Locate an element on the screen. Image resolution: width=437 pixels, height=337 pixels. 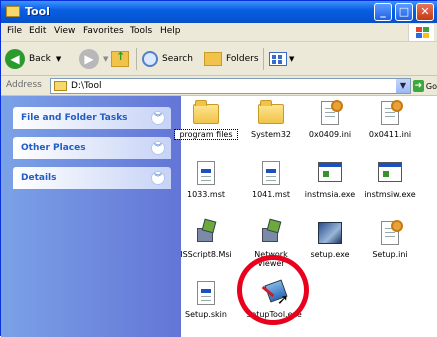
address-value: D:\Tool is located at coordinates (86, 86).